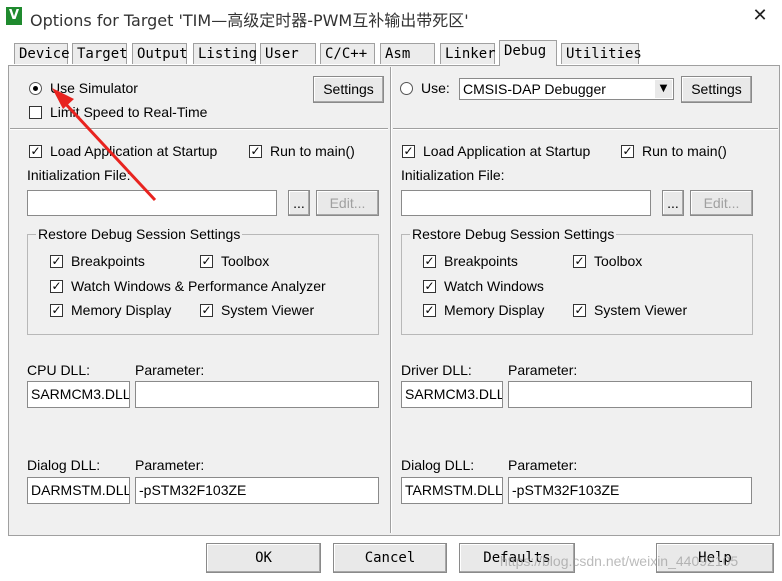  Describe the element at coordinates (108, 150) in the screenshot. I see `arrow-shaft` at that location.